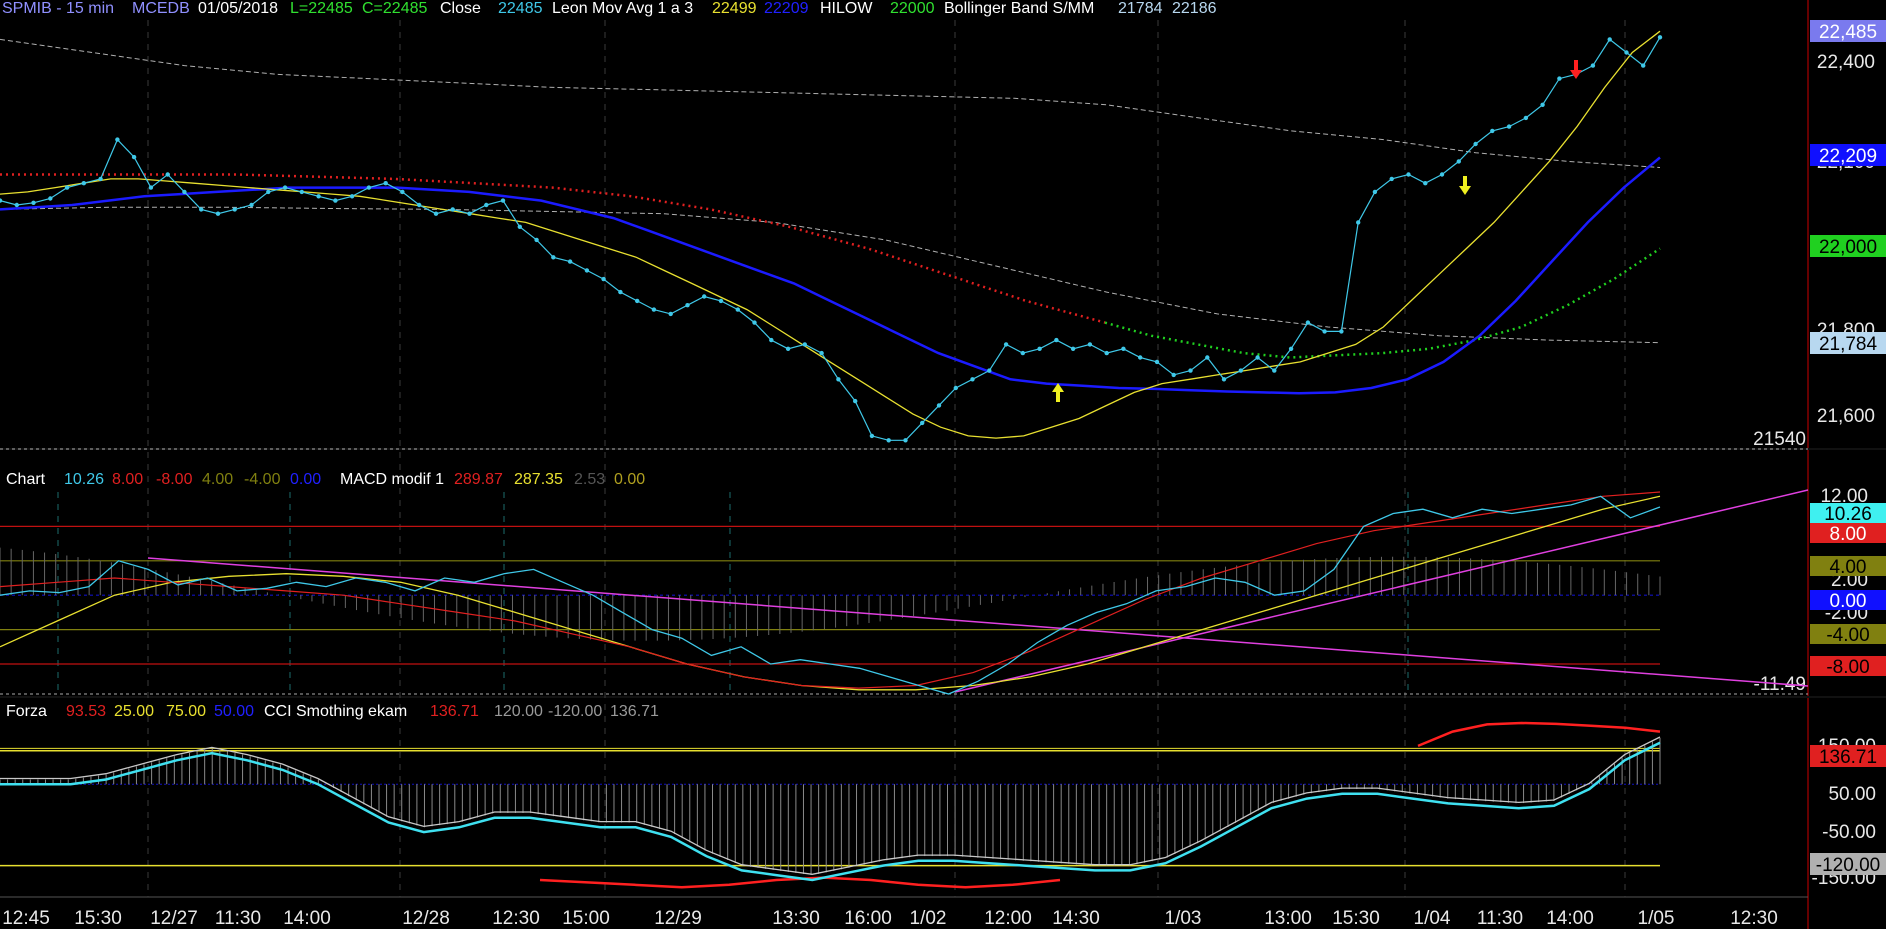 Image resolution: width=1886 pixels, height=929 pixels. I want to click on cci-c2: 120.00, so click(518, 711).